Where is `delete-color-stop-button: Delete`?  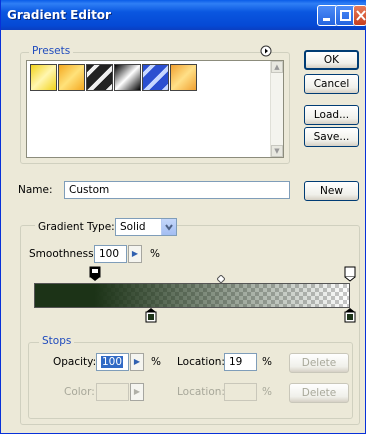
delete-color-stop-button: Delete is located at coordinates (319, 393).